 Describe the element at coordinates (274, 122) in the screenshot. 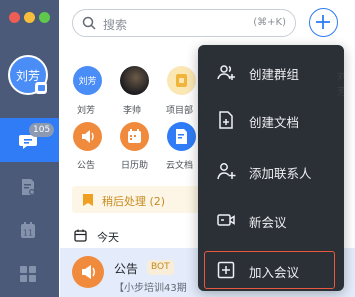

I see `menu-item-label: 创建文档` at that location.